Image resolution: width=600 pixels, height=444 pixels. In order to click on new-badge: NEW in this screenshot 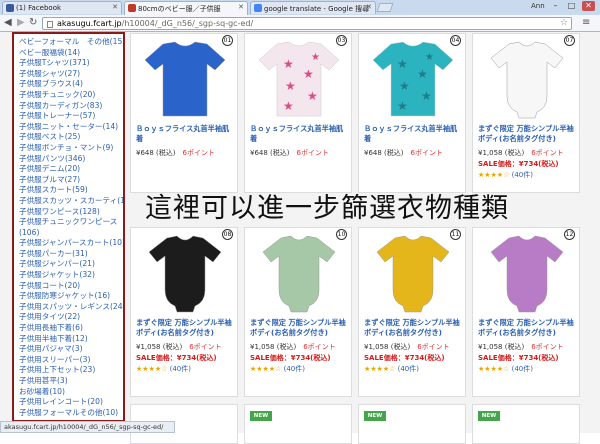, I will do `click(261, 416)`.